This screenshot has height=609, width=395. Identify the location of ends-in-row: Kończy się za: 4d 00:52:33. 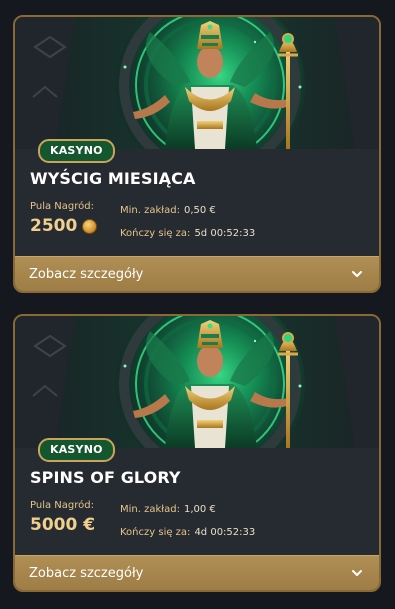
(187, 532).